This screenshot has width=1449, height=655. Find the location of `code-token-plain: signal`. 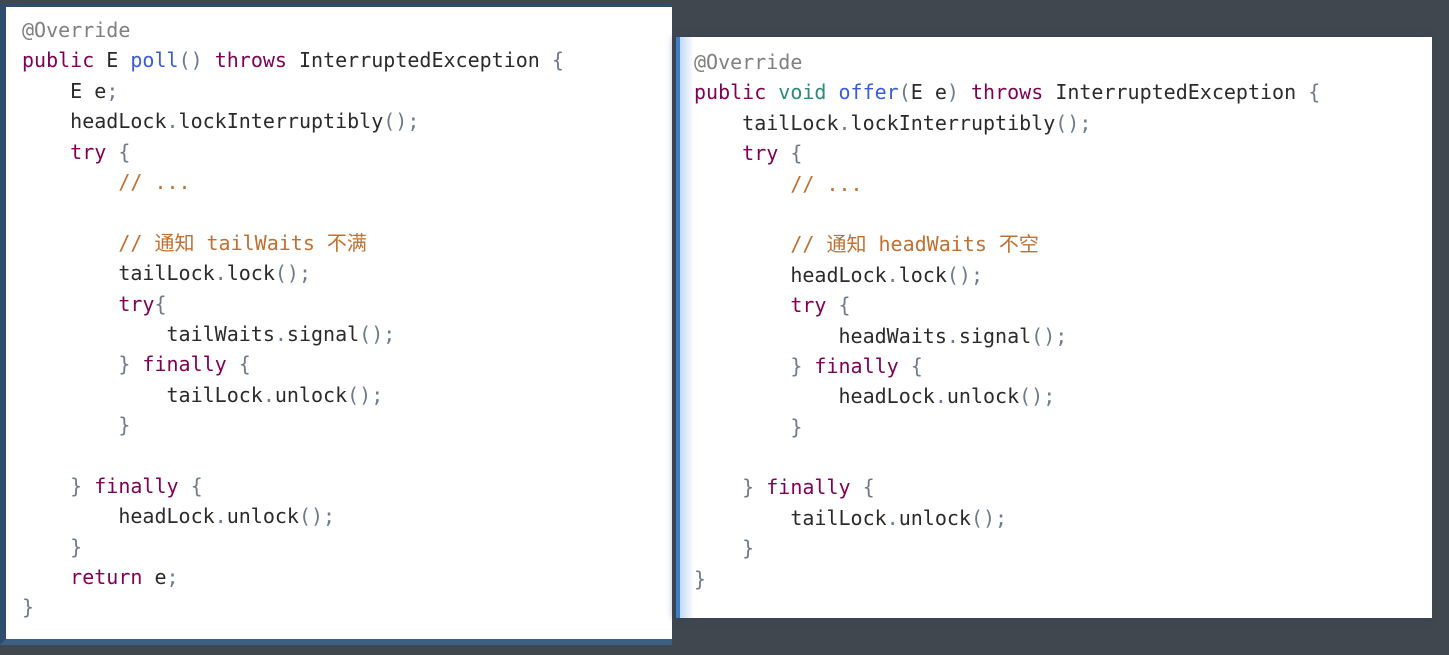

code-token-plain: signal is located at coordinates (323, 333).